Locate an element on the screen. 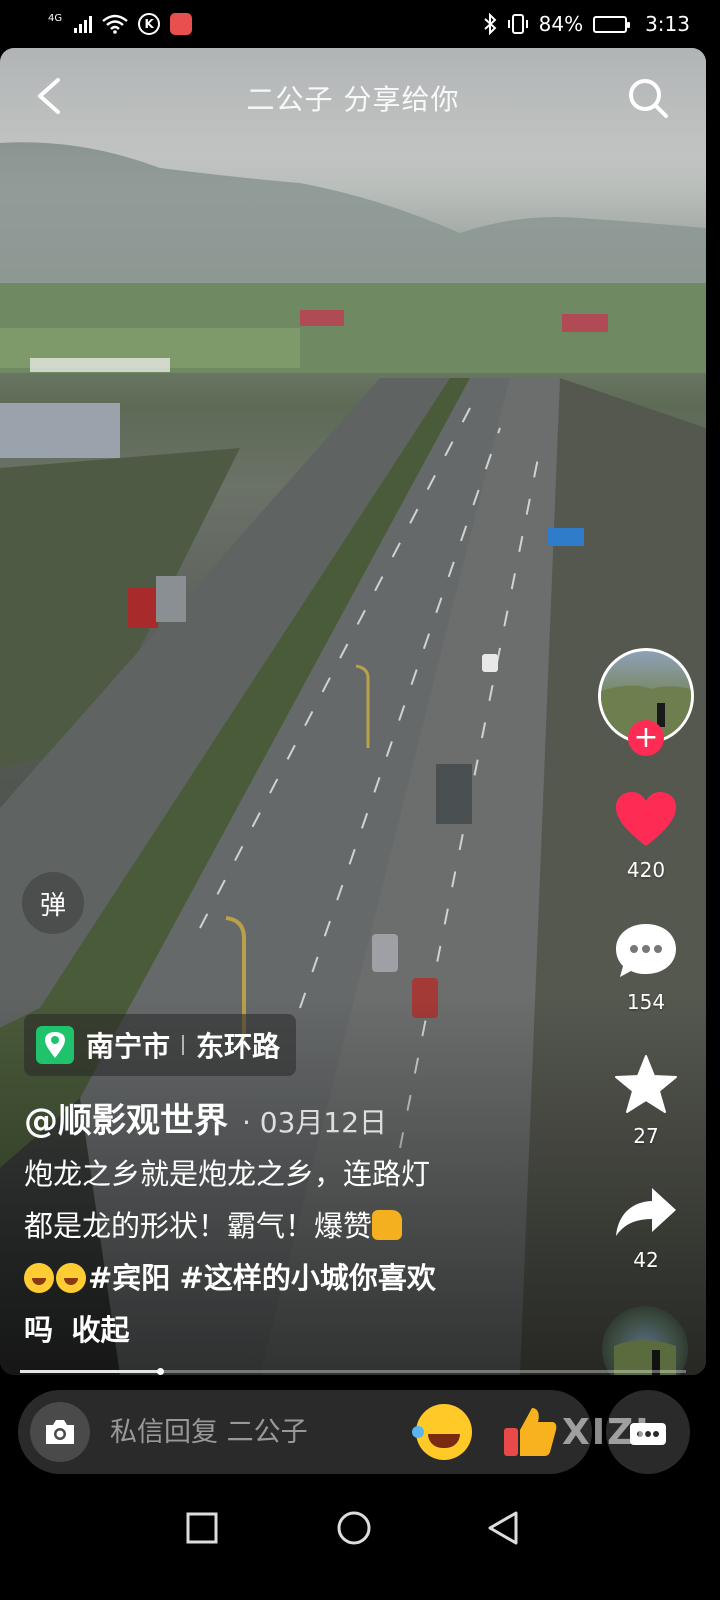 The height and width of the screenshot is (1600, 720). search-icon is located at coordinates (648, 98).